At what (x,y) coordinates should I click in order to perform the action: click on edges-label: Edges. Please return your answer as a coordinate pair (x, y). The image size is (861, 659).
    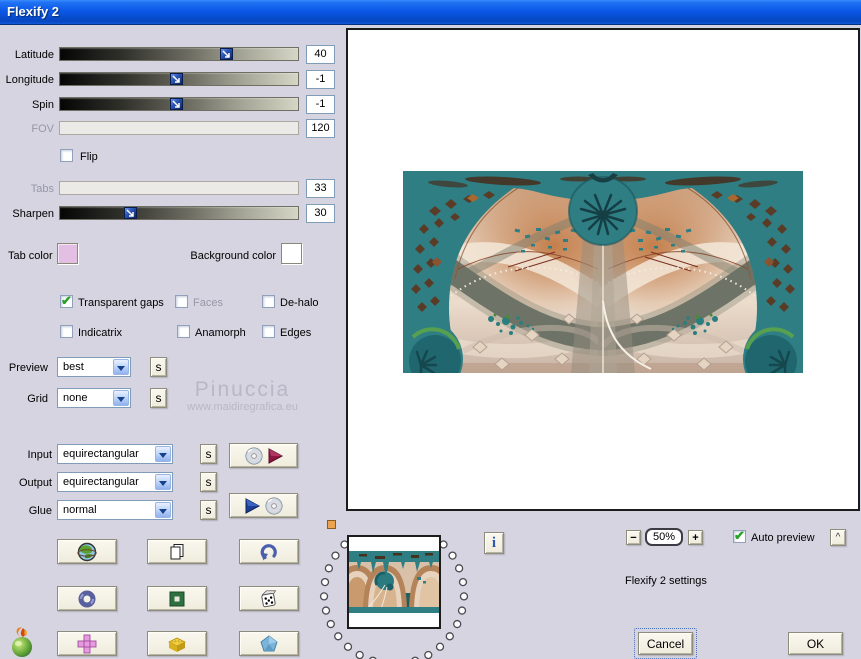
    Looking at the image, I should click on (296, 333).